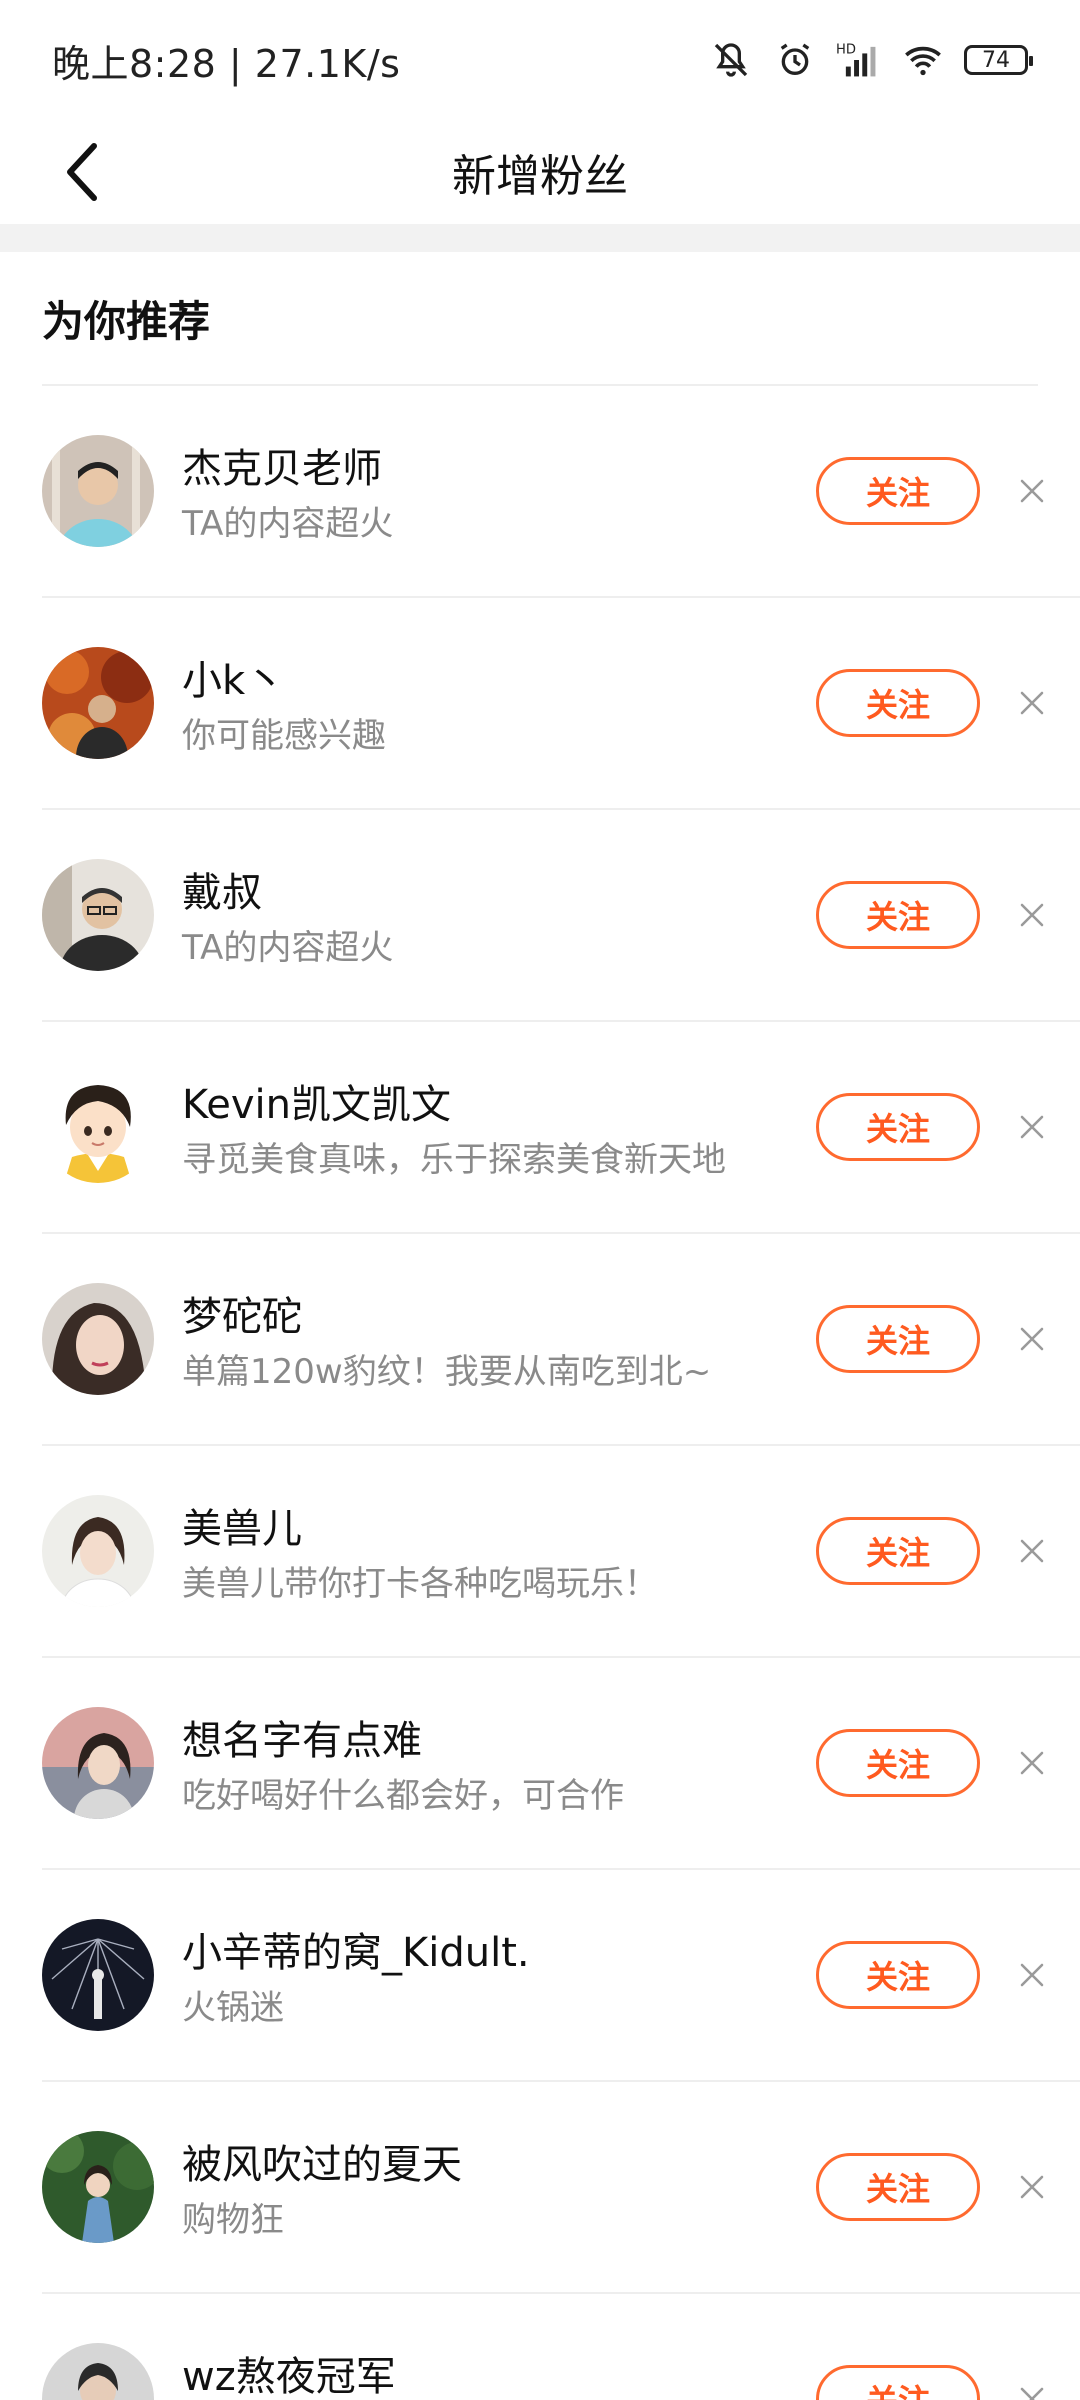 The height and width of the screenshot is (2400, 1080). I want to click on user-name: 想名字有点难, so click(302, 1741).